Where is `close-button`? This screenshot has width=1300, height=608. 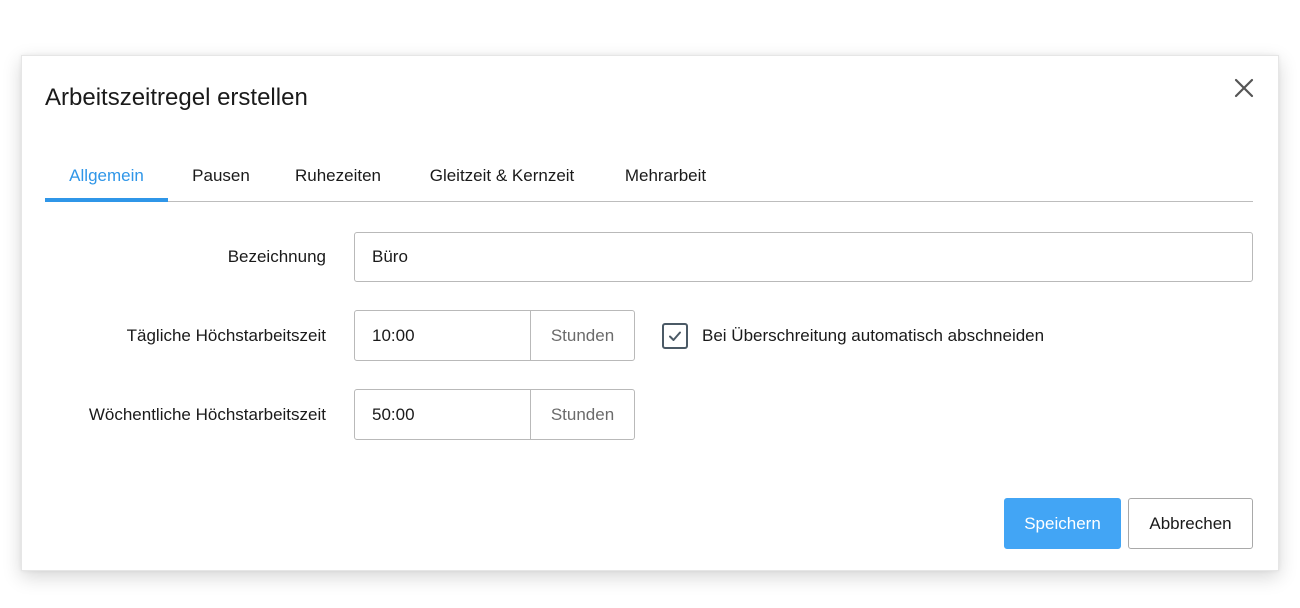
close-button is located at coordinates (1244, 88).